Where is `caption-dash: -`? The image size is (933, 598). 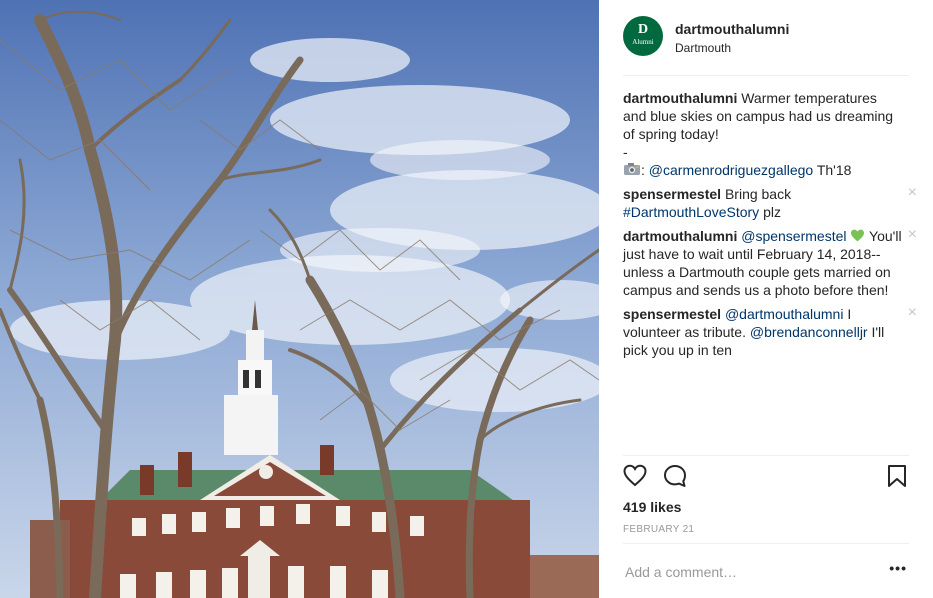 caption-dash: - is located at coordinates (625, 152).